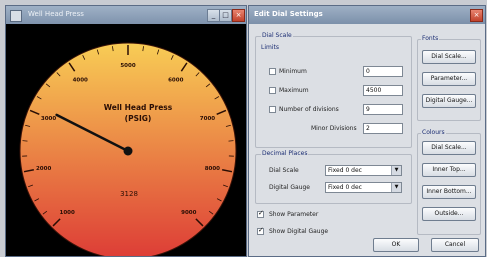  What do you see at coordinates (383, 128) in the screenshot?
I see `minor-divisions-input: 2` at bounding box center [383, 128].